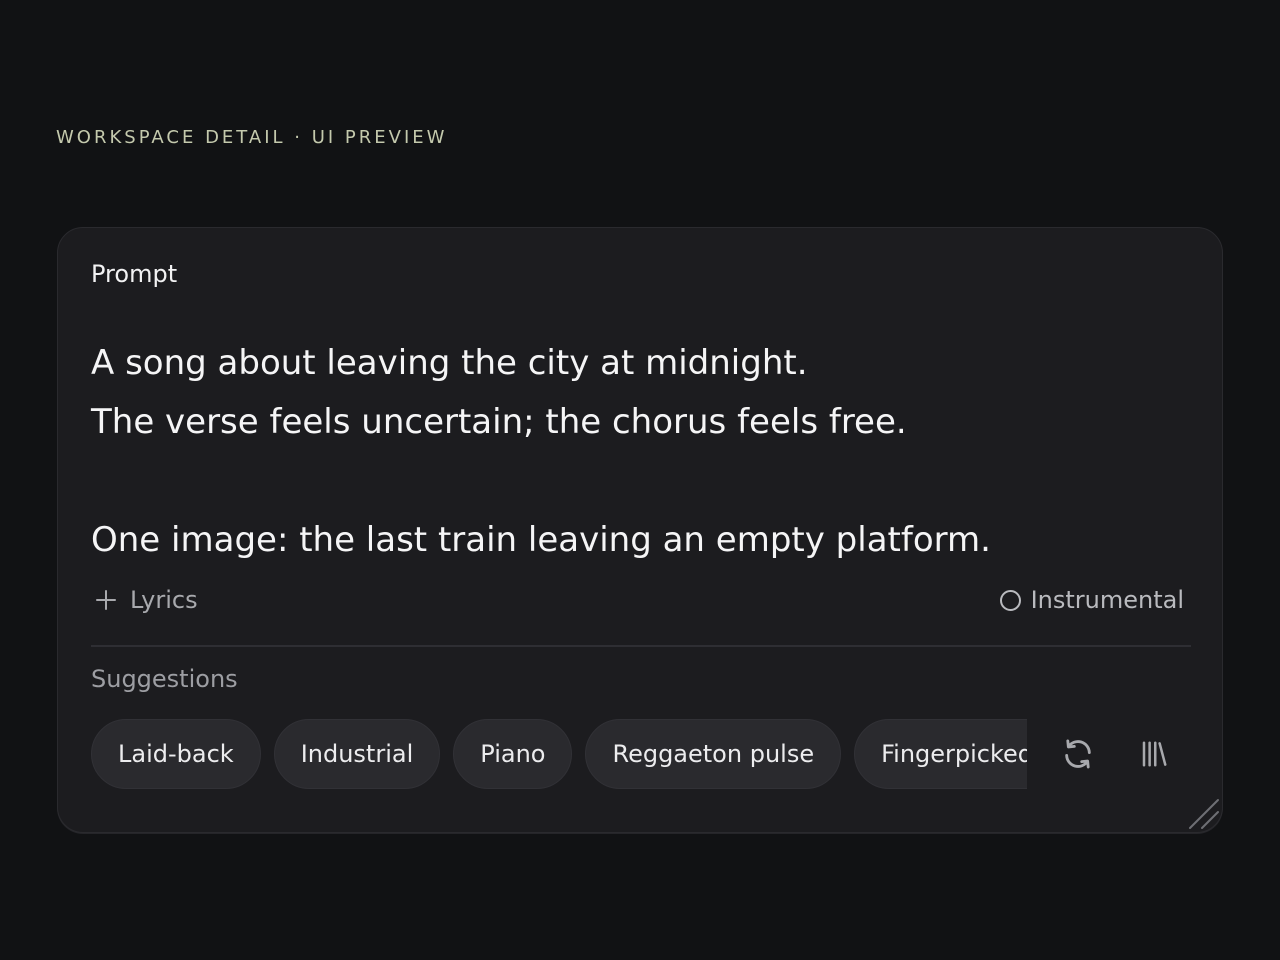 This screenshot has width=1280, height=960. What do you see at coordinates (357, 754) in the screenshot?
I see `suggestion-chip: Industrial` at bounding box center [357, 754].